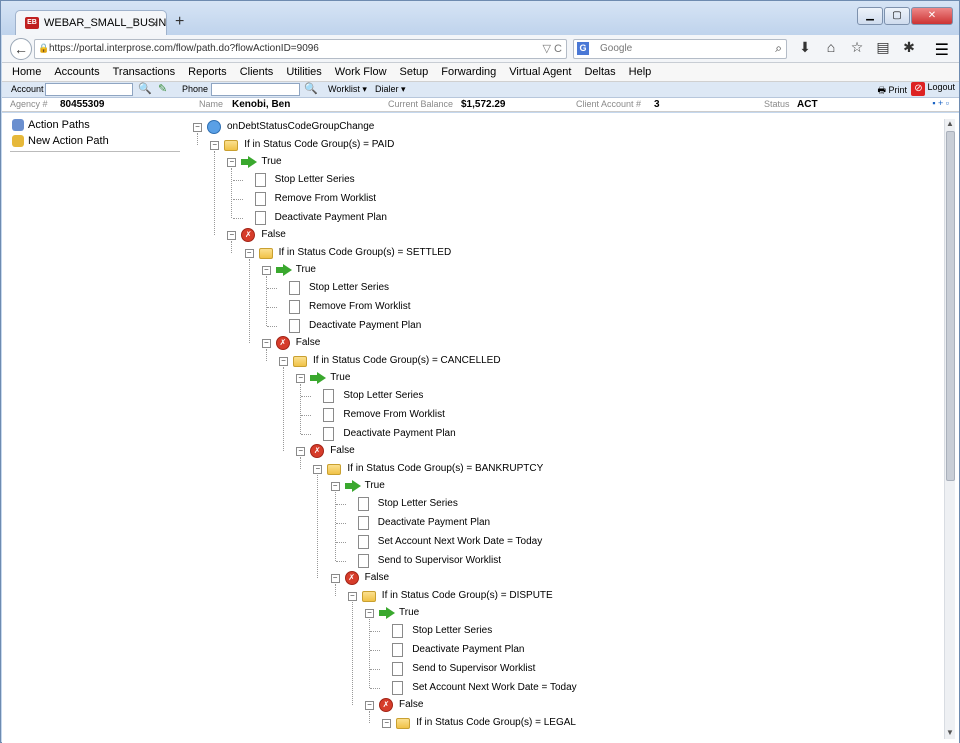 The width and height of the screenshot is (960, 743). What do you see at coordinates (255, 89) in the screenshot?
I see `phone-input` at bounding box center [255, 89].